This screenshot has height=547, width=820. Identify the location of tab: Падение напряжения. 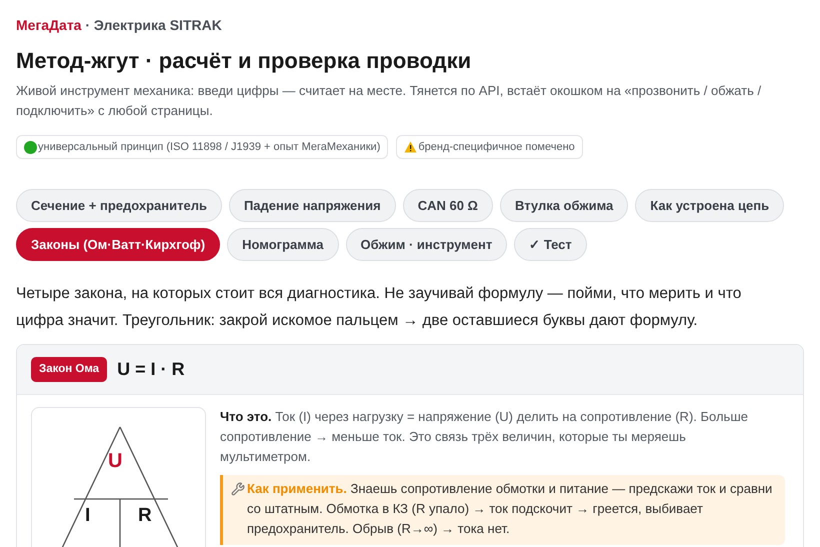
(312, 205).